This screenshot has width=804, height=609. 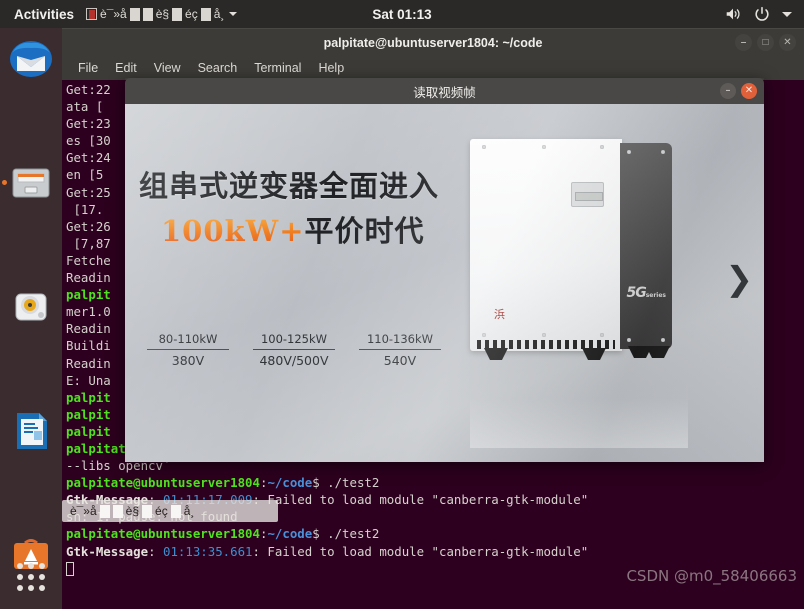 What do you see at coordinates (364, 231) in the screenshot?
I see `poster-kw-rest: 平价时代` at bounding box center [364, 231].